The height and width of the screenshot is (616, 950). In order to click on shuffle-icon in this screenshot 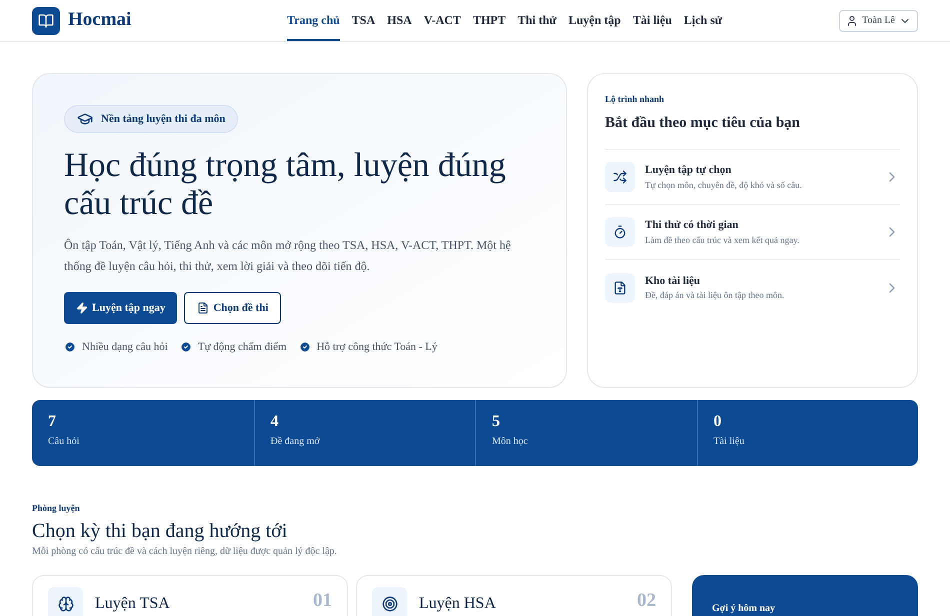, I will do `click(620, 177)`.